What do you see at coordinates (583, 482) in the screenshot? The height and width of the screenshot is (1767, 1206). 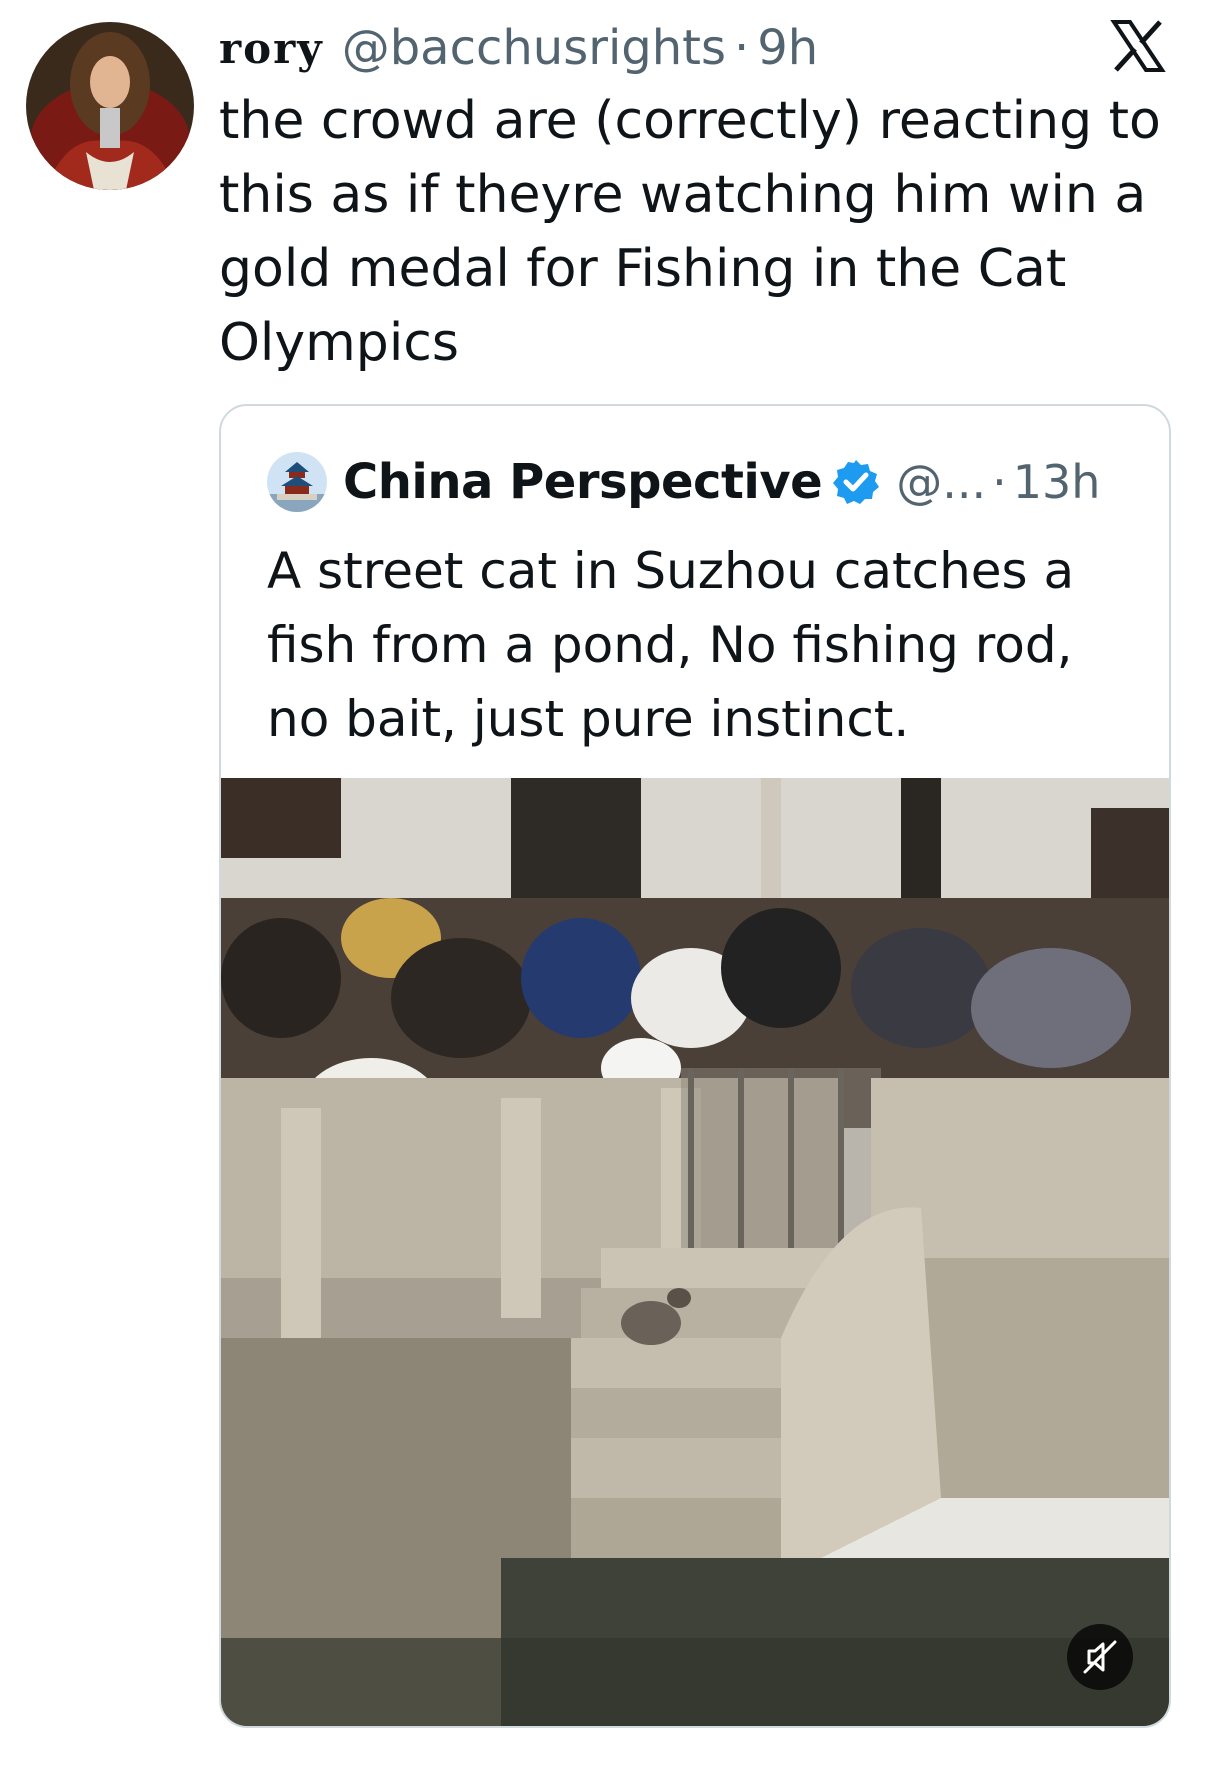 I see `quoted-author-name: China Perspective` at bounding box center [583, 482].